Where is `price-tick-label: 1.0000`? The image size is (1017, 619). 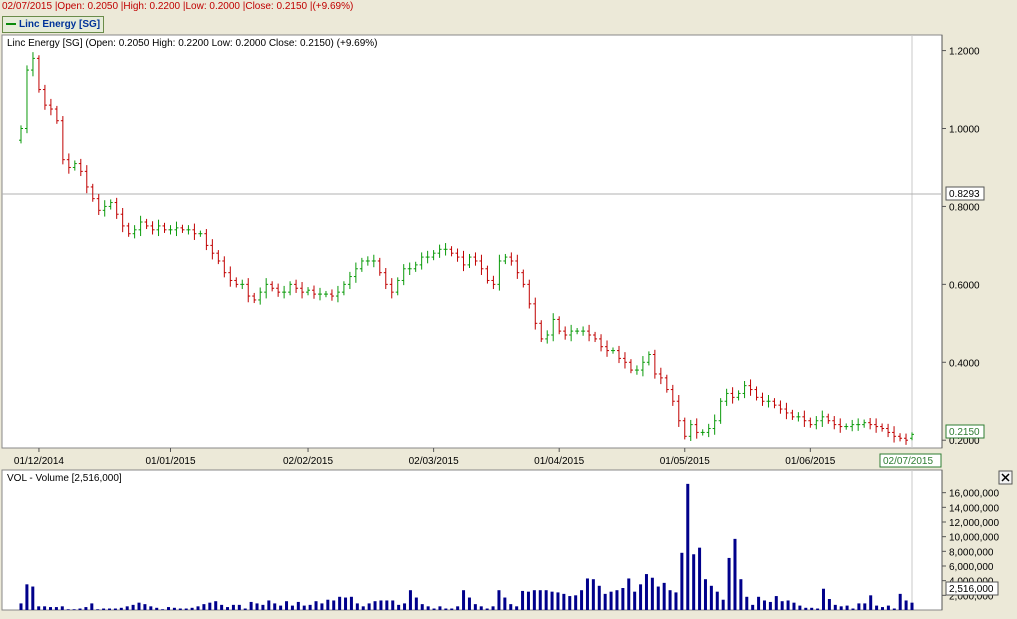 price-tick-label: 1.0000 is located at coordinates (964, 130).